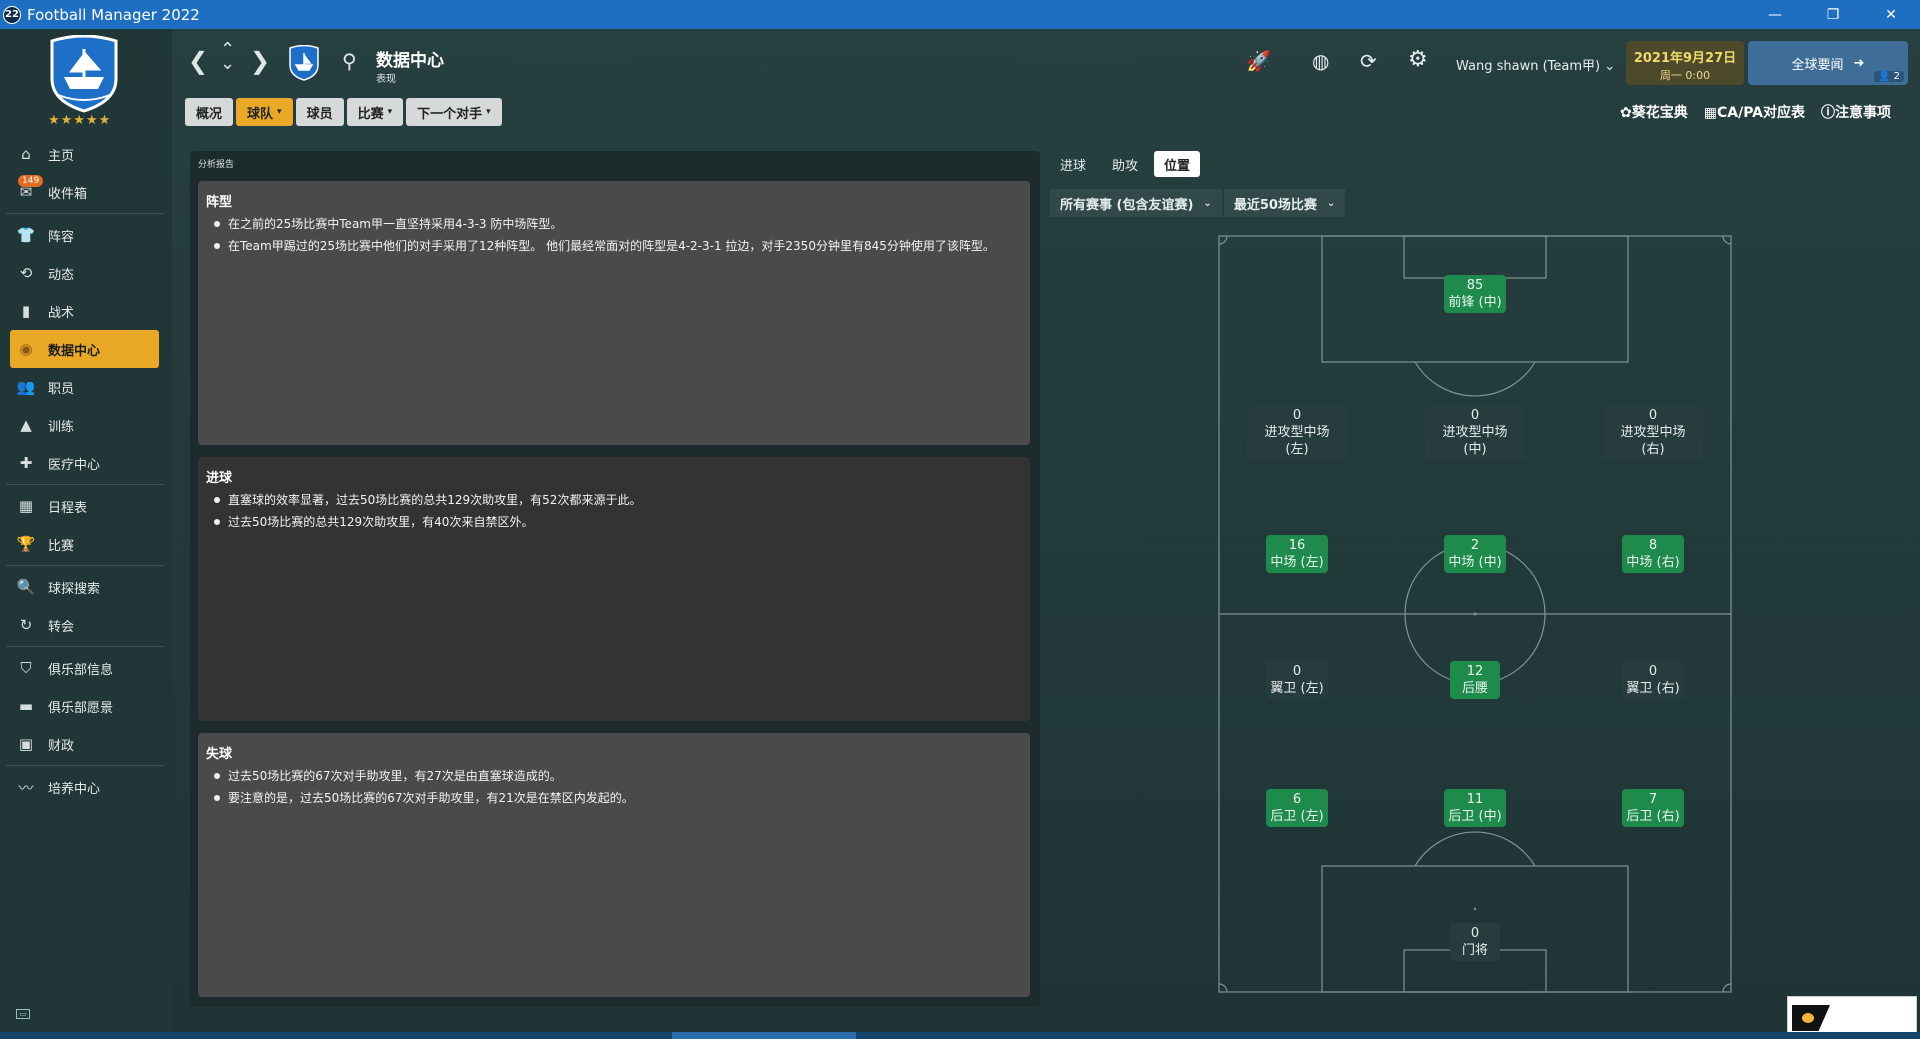 This screenshot has height=1039, width=1920. What do you see at coordinates (304, 63) in the screenshot?
I see `club-badge-icon` at bounding box center [304, 63].